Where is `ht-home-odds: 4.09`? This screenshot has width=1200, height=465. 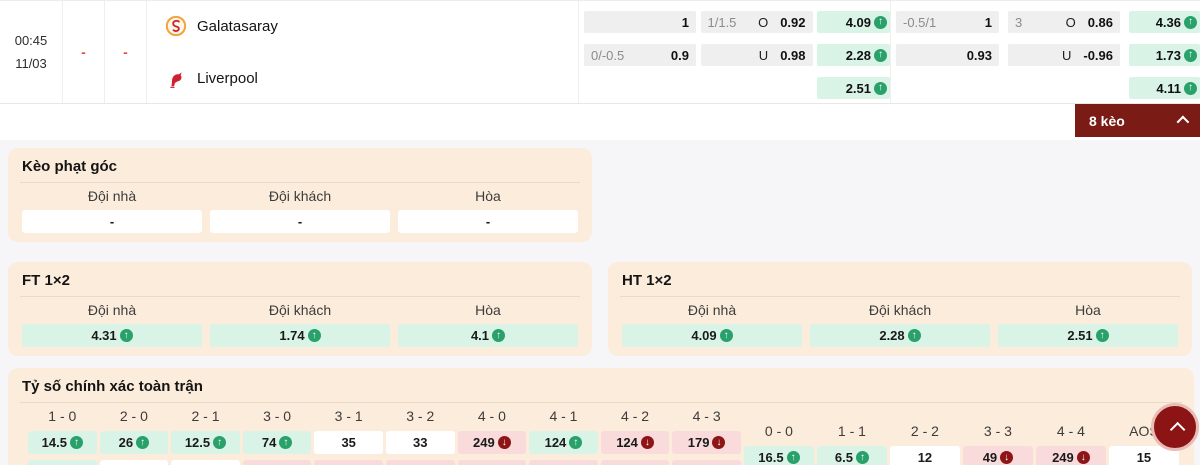 ht-home-odds: 4.09 is located at coordinates (712, 335).